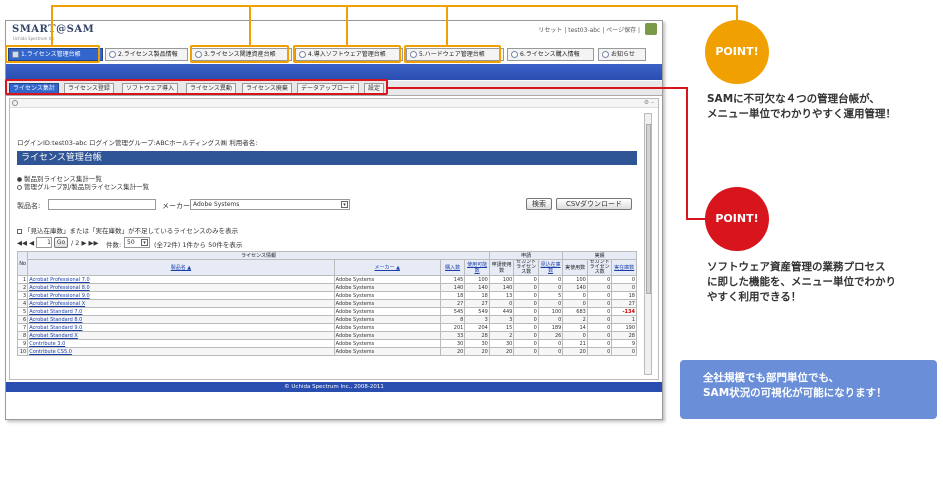 The height and width of the screenshot is (492, 943). Describe the element at coordinates (624, 303) in the screenshot. I see `value-cell: 27` at that location.